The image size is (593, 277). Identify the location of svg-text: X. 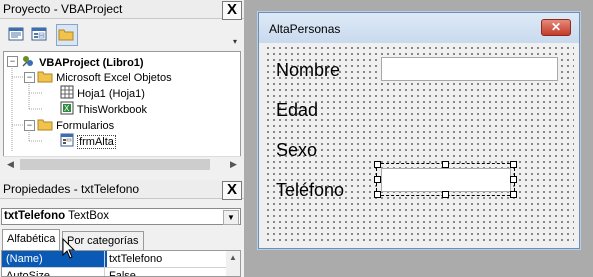
(67, 108).